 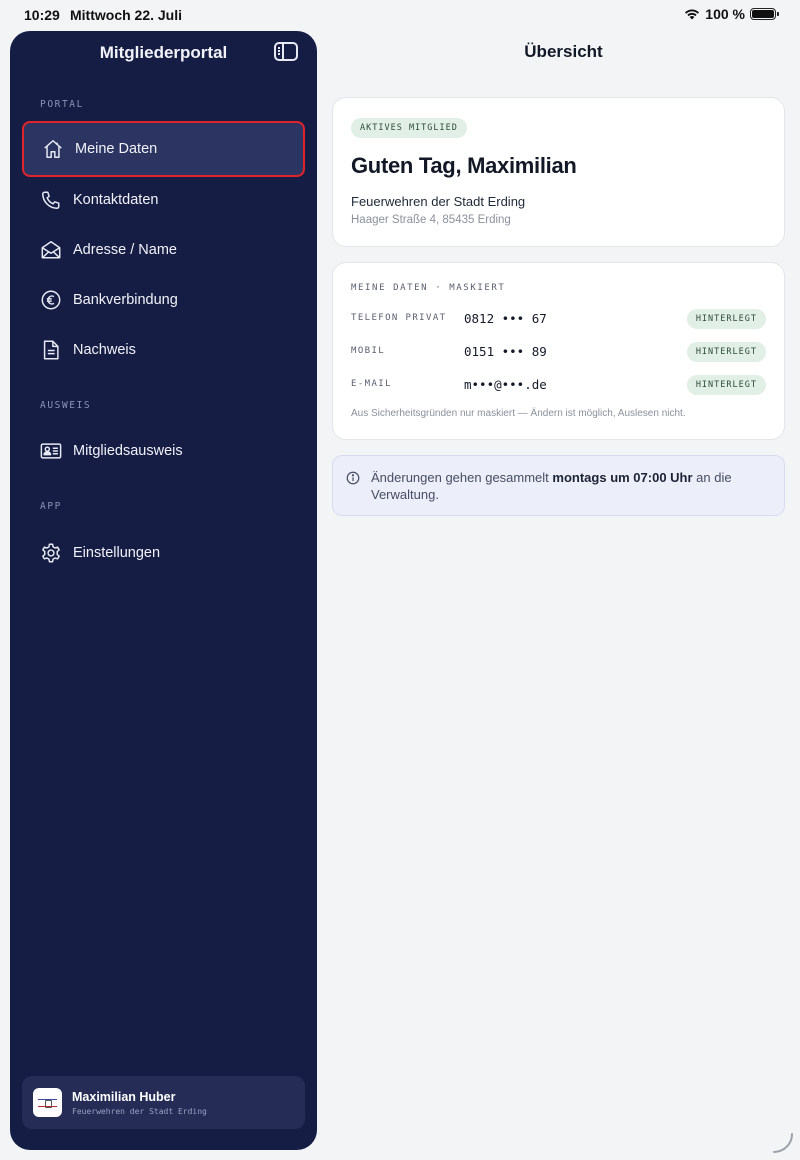 I want to click on organization-address: Haager Straße 4, 85435 Erding, so click(x=431, y=220).